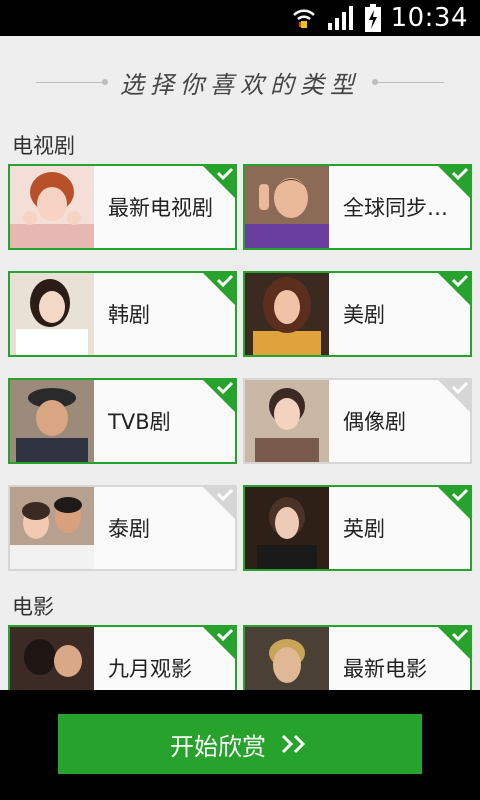 The width and height of the screenshot is (480, 800). I want to click on category-label: 美剧, so click(364, 315).